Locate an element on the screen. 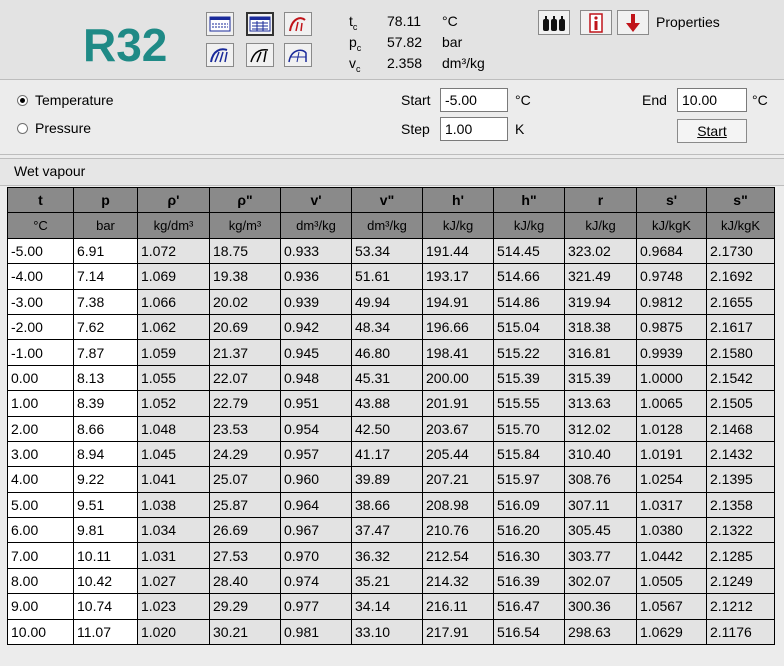 Image resolution: width=784 pixels, height=666 pixels. table-cell: 6.00 is located at coordinates (40, 530).